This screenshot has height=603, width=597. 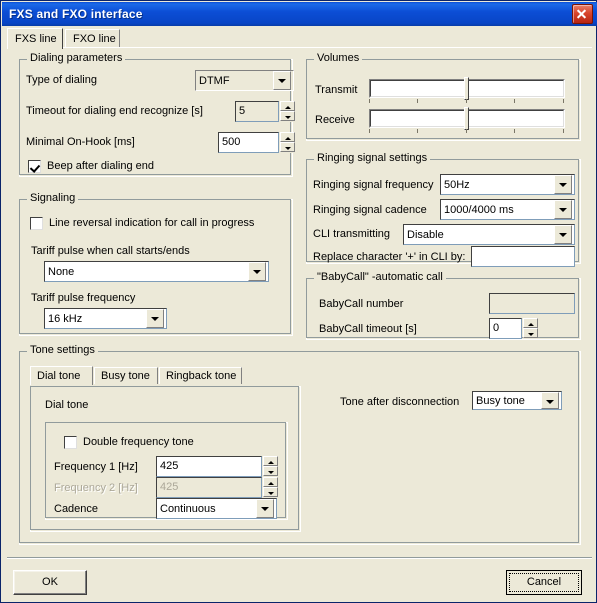 I want to click on group-dialing-parameters-legend: Dialing parameters, so click(x=76, y=58).